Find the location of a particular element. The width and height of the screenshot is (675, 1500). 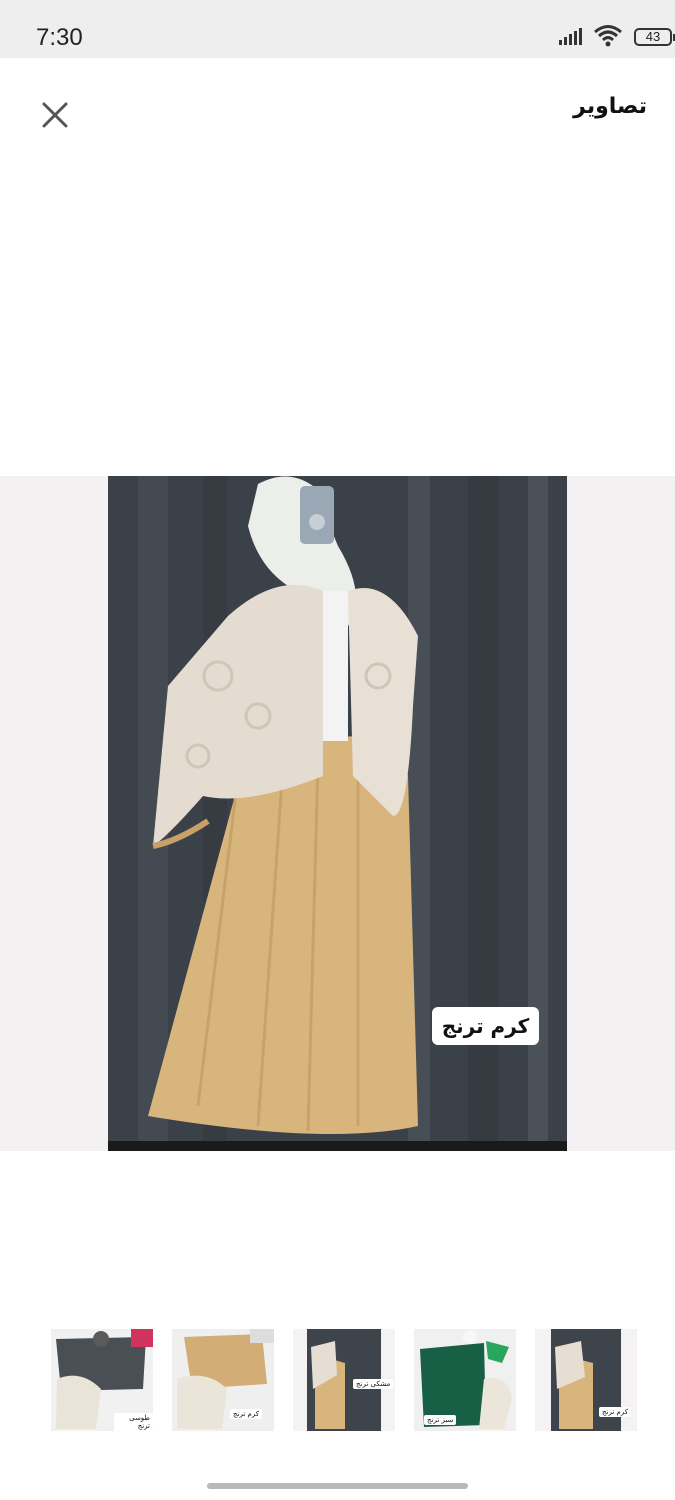

thumbnail-label: سبز ترنج is located at coordinates (440, 1420).